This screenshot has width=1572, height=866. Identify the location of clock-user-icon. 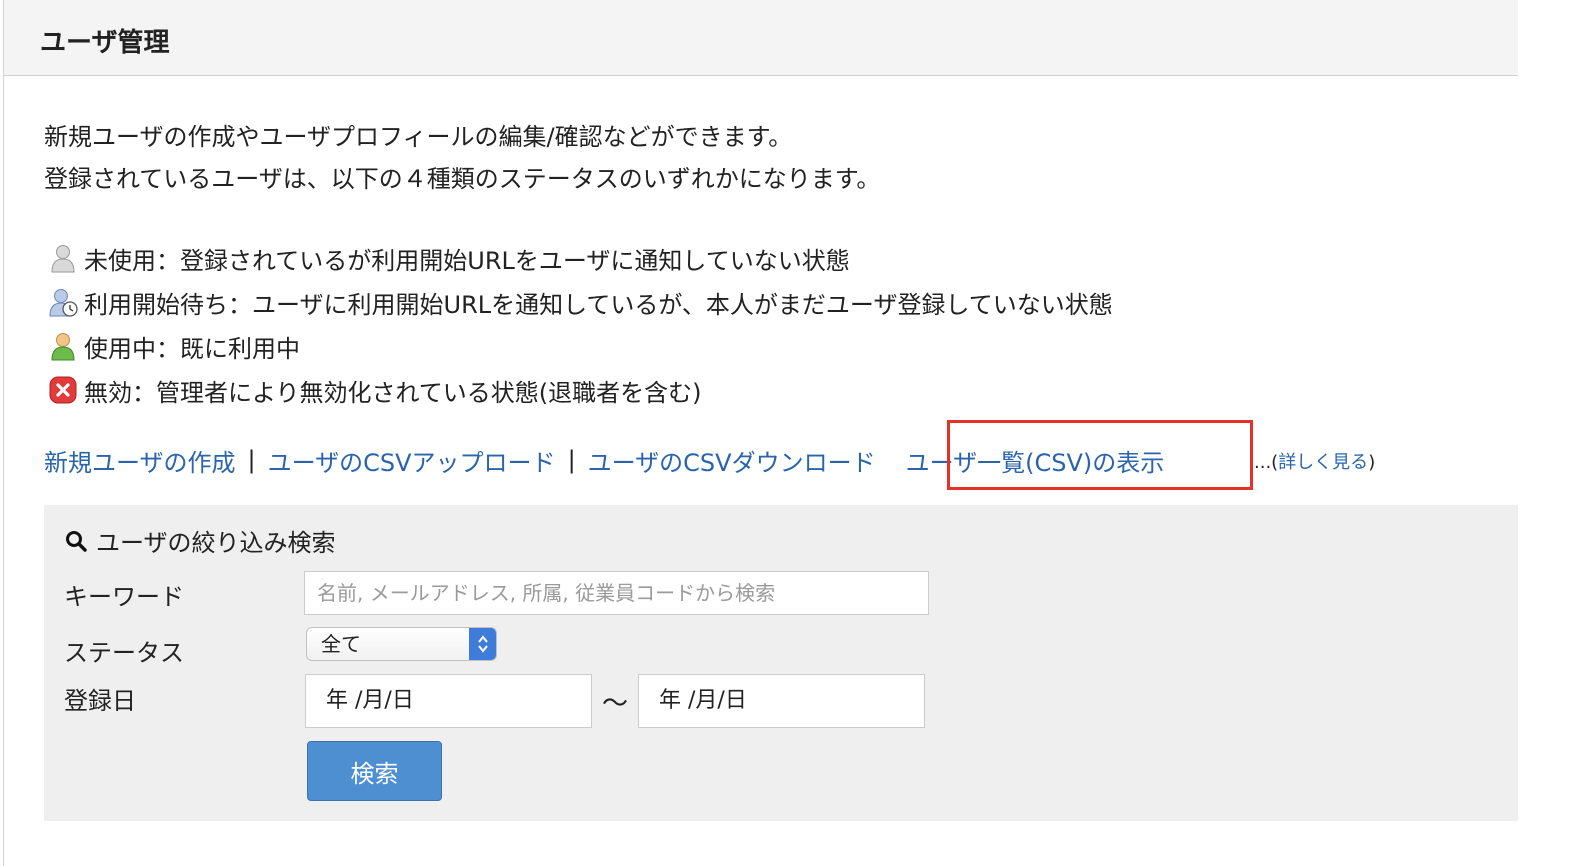
(63, 303).